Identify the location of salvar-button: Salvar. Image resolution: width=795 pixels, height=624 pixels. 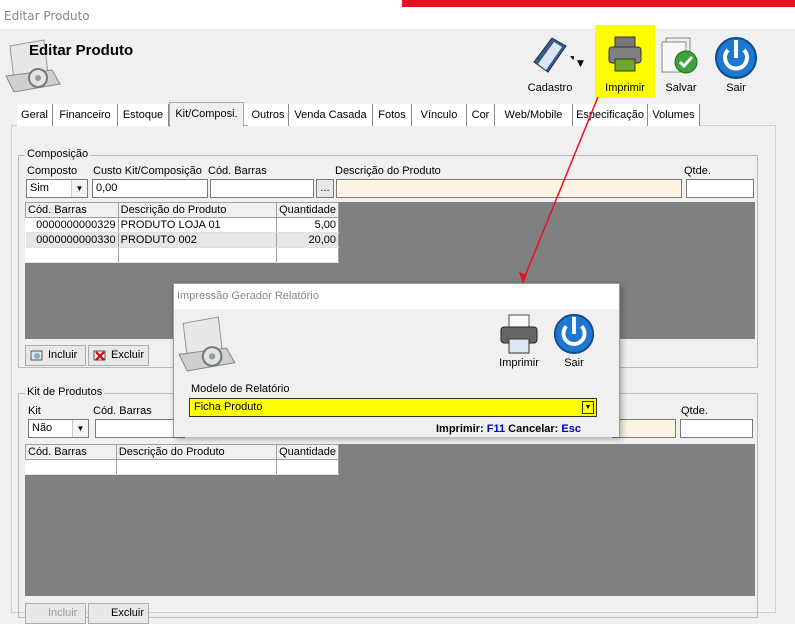
(681, 65).